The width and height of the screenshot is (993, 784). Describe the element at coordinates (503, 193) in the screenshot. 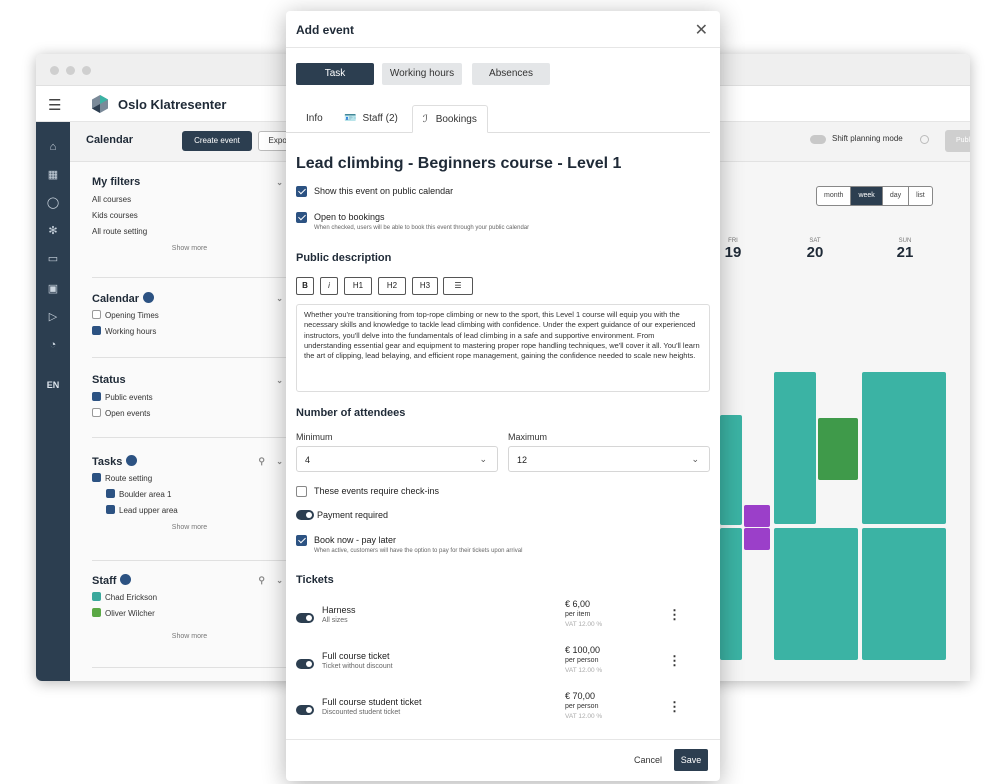

I see `show-public-option: Show this event on public calendar` at that location.